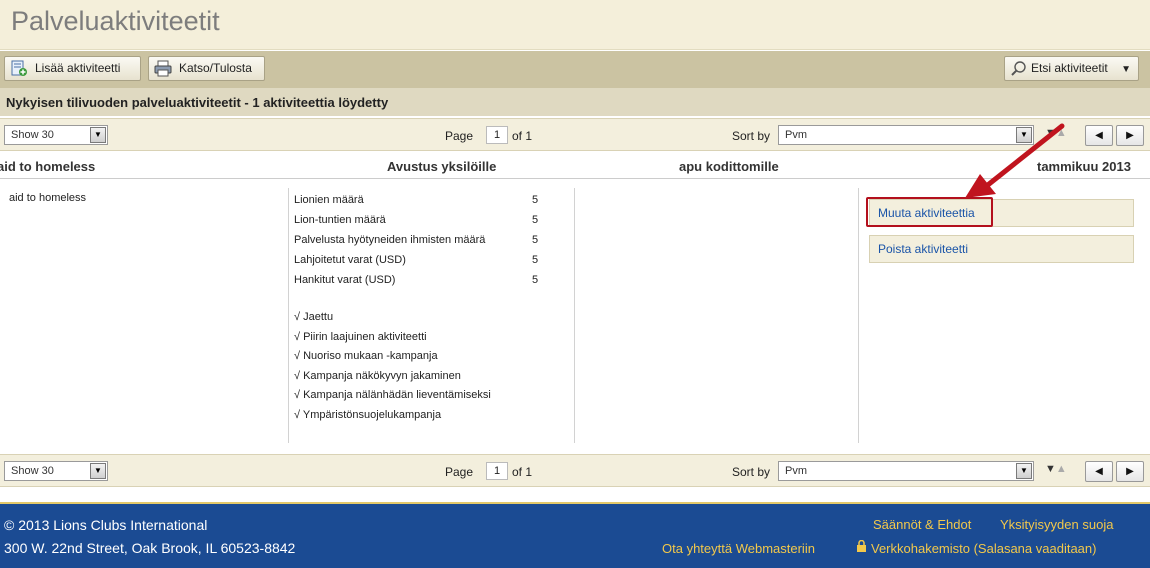 Image resolution: width=1150 pixels, height=568 pixels. What do you see at coordinates (419, 204) in the screenshot?
I see `metric-row: Lionien määrä 5` at bounding box center [419, 204].